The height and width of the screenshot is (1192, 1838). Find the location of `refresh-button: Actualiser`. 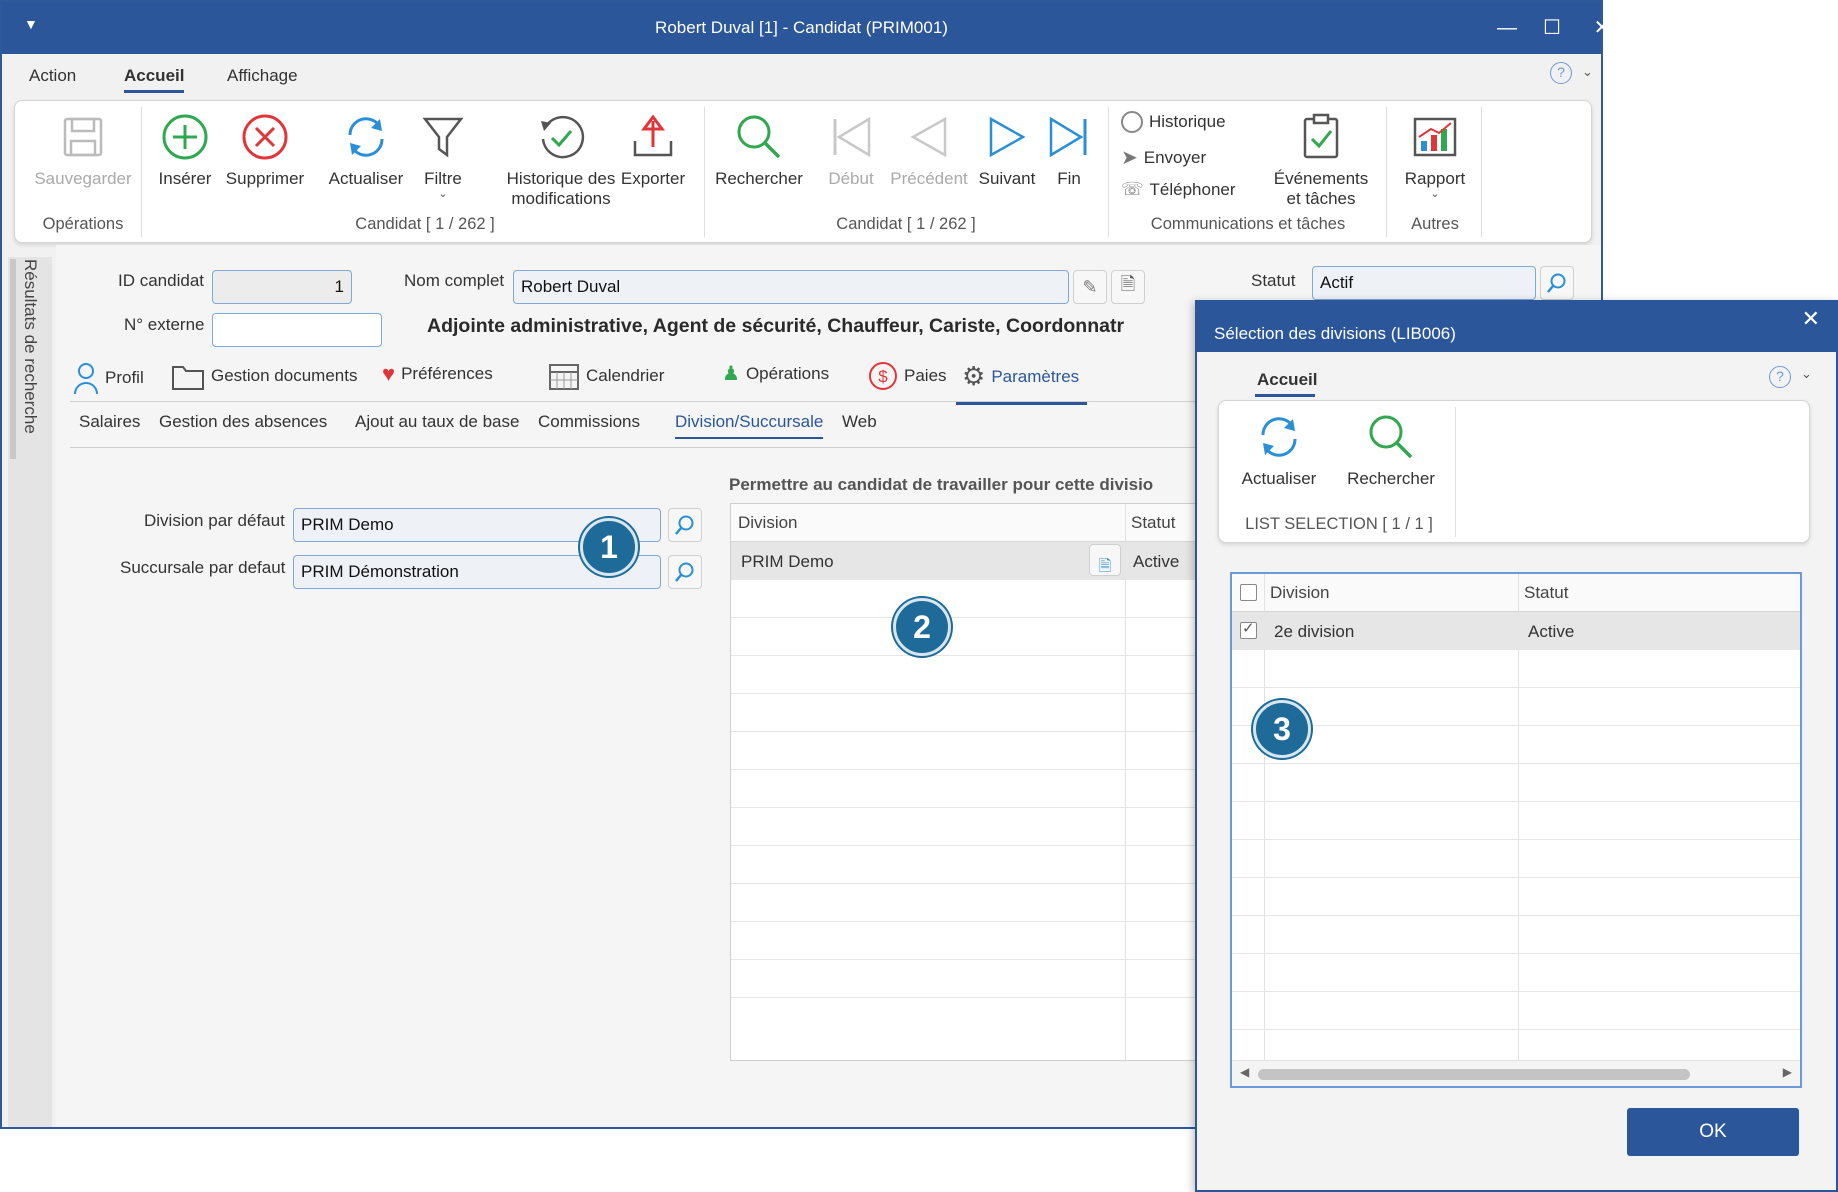

refresh-button: Actualiser is located at coordinates (366, 150).